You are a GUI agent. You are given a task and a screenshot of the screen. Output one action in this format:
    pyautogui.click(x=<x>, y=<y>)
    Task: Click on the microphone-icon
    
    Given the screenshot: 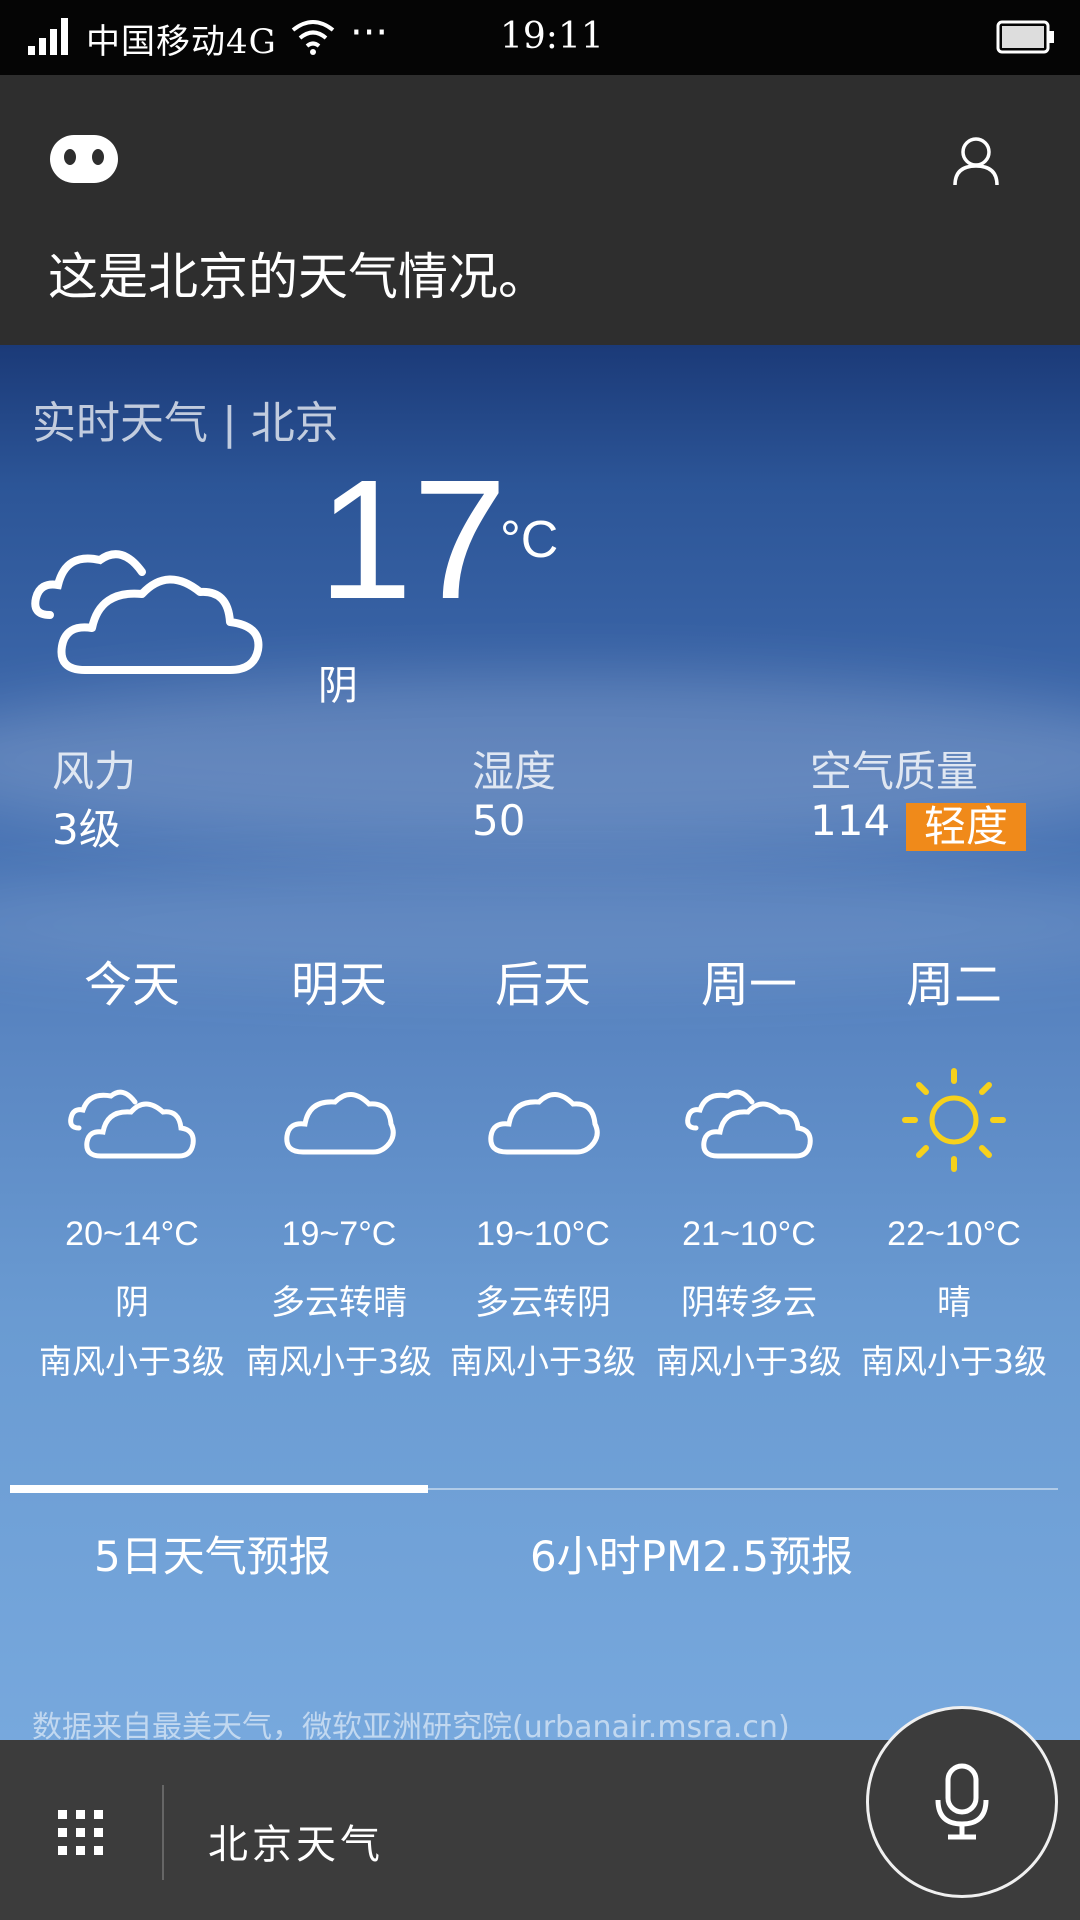 What is the action you would take?
    pyautogui.click(x=962, y=1801)
    